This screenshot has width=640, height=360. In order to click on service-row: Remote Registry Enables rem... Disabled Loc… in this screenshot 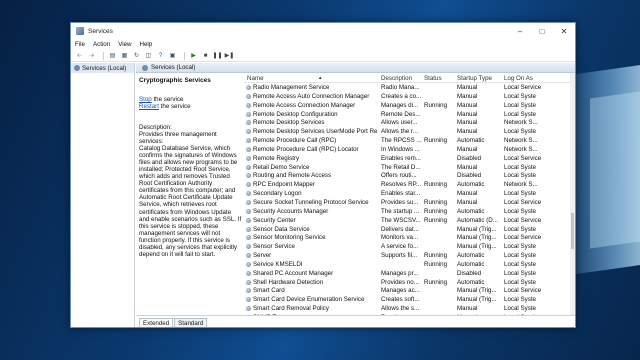, I will do `click(407, 158)`.